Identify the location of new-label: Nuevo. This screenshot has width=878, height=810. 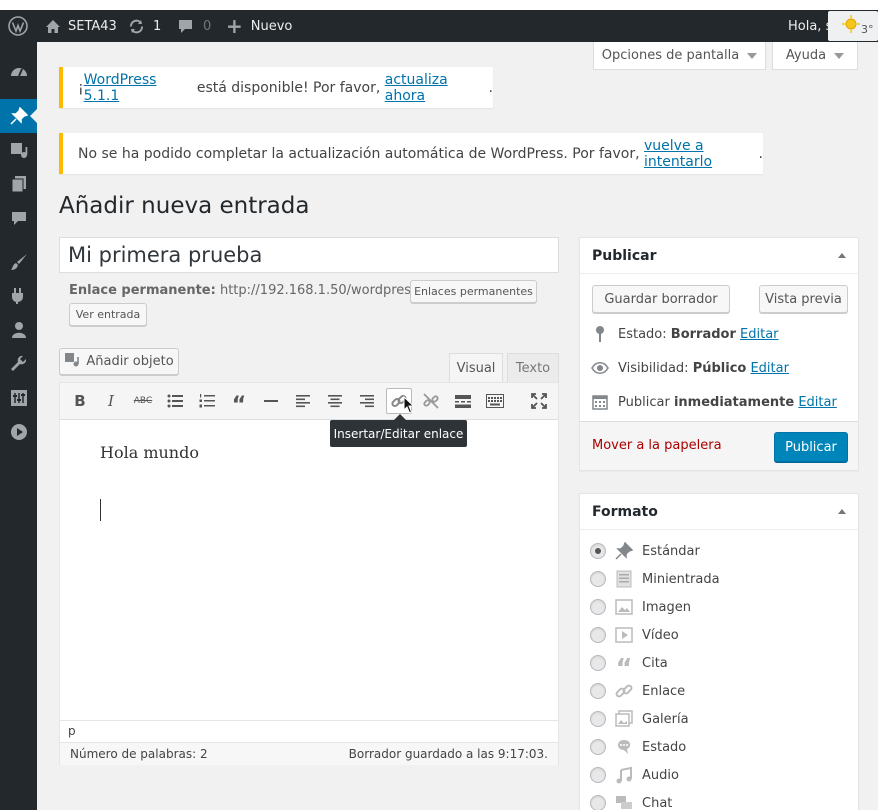
(271, 26).